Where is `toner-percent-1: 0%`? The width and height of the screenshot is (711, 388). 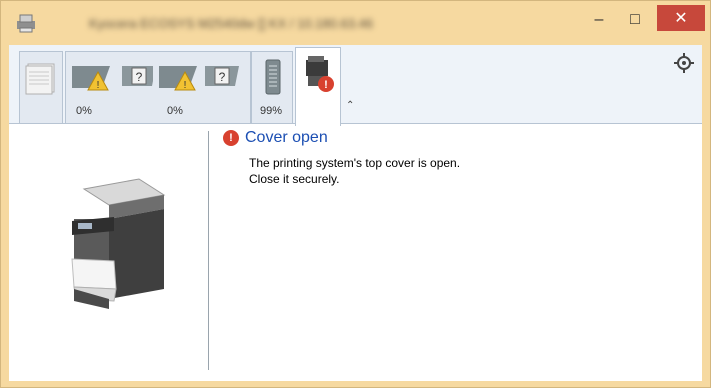
toner-percent-1: 0% is located at coordinates (84, 111).